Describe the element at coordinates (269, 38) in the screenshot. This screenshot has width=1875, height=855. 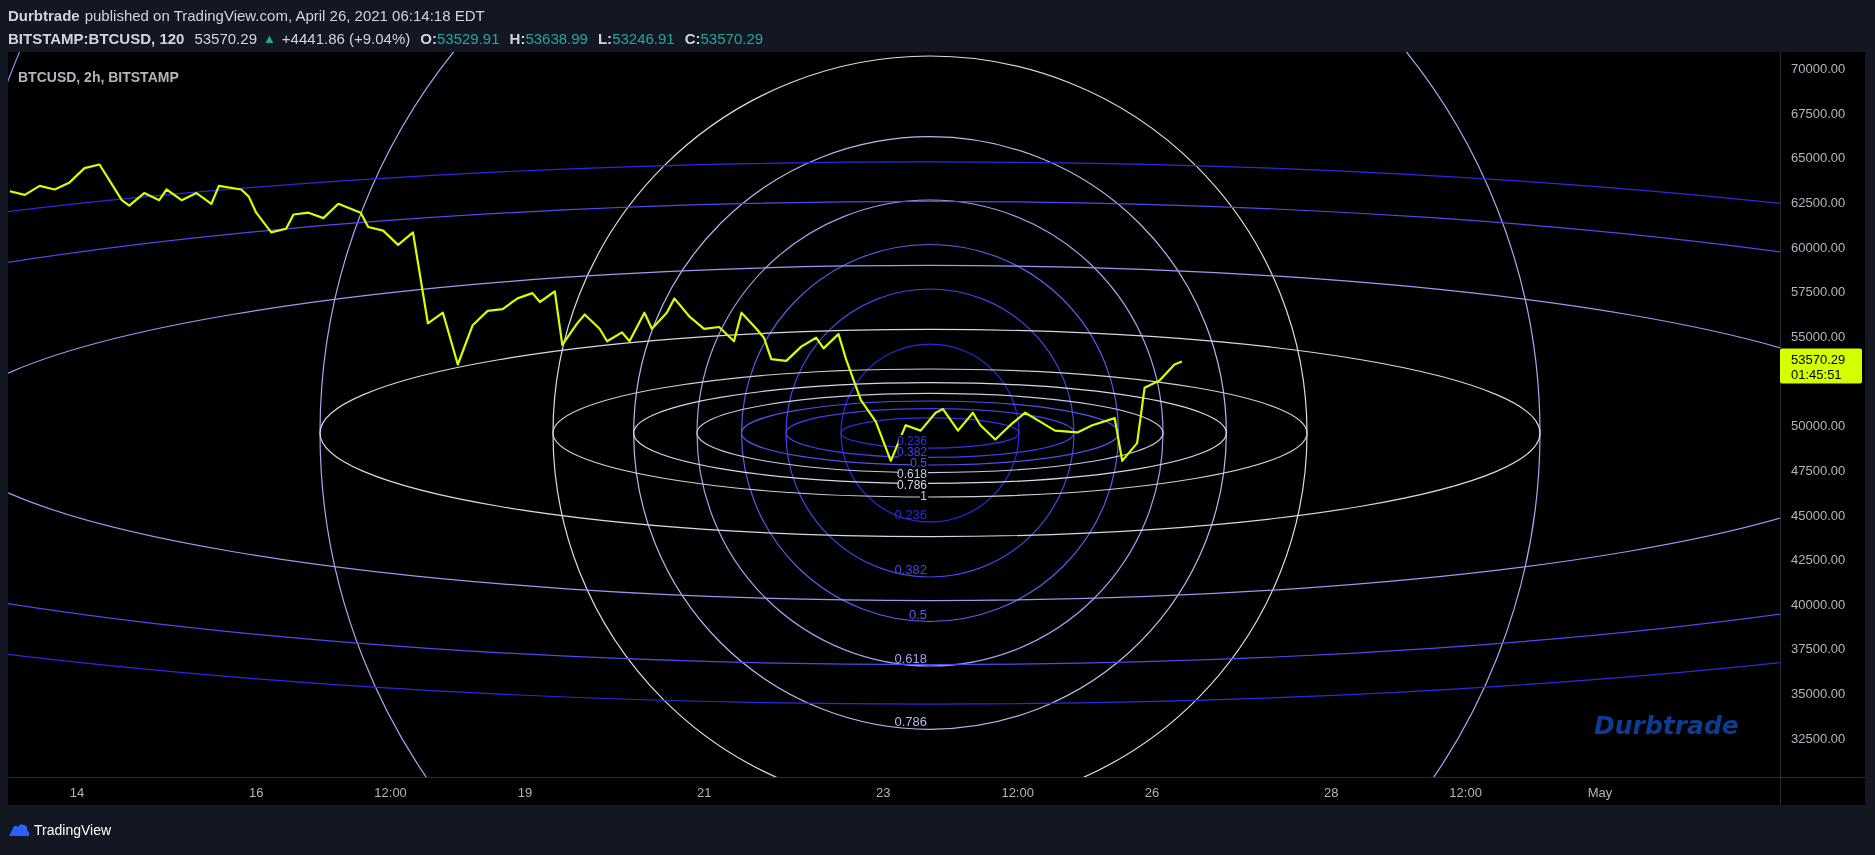
I see `up-arrow-icon: ▲` at that location.